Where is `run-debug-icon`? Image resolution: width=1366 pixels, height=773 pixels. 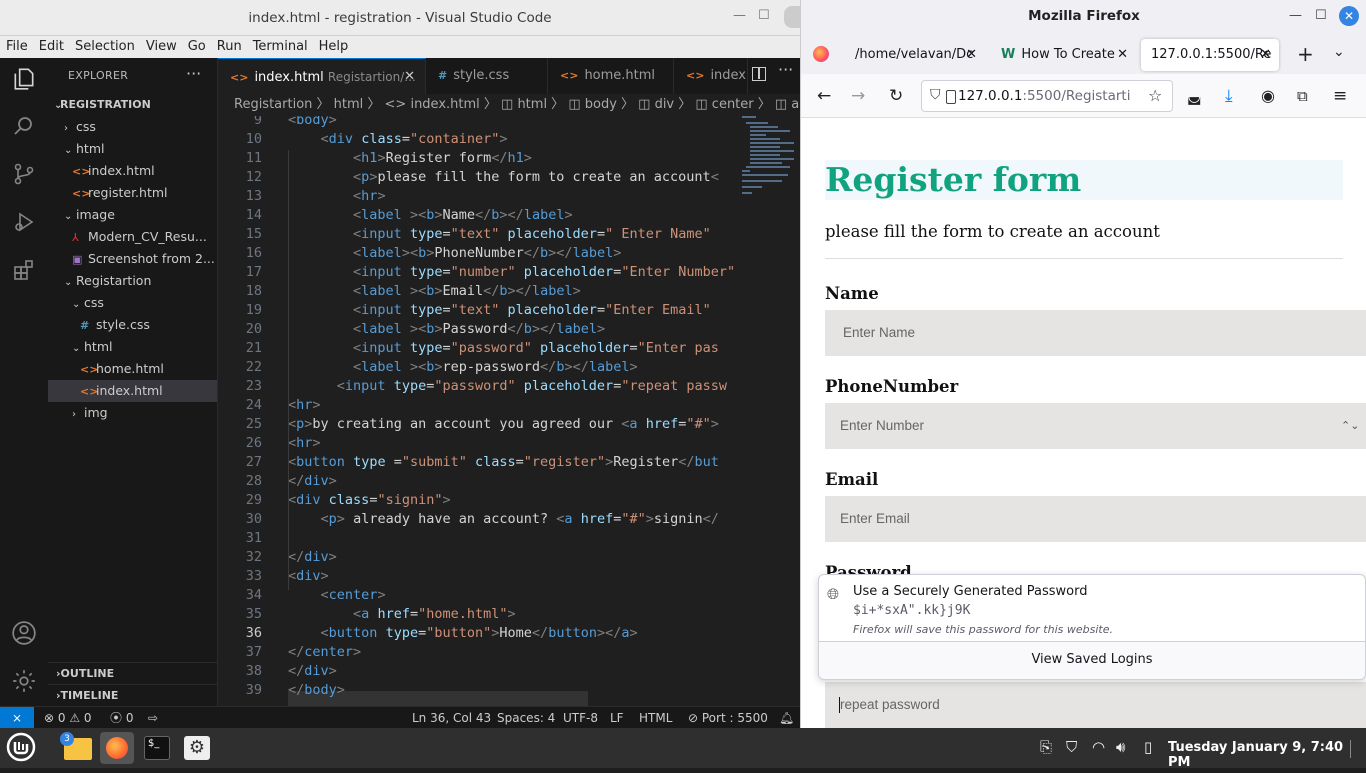
run-debug-icon is located at coordinates (24, 224).